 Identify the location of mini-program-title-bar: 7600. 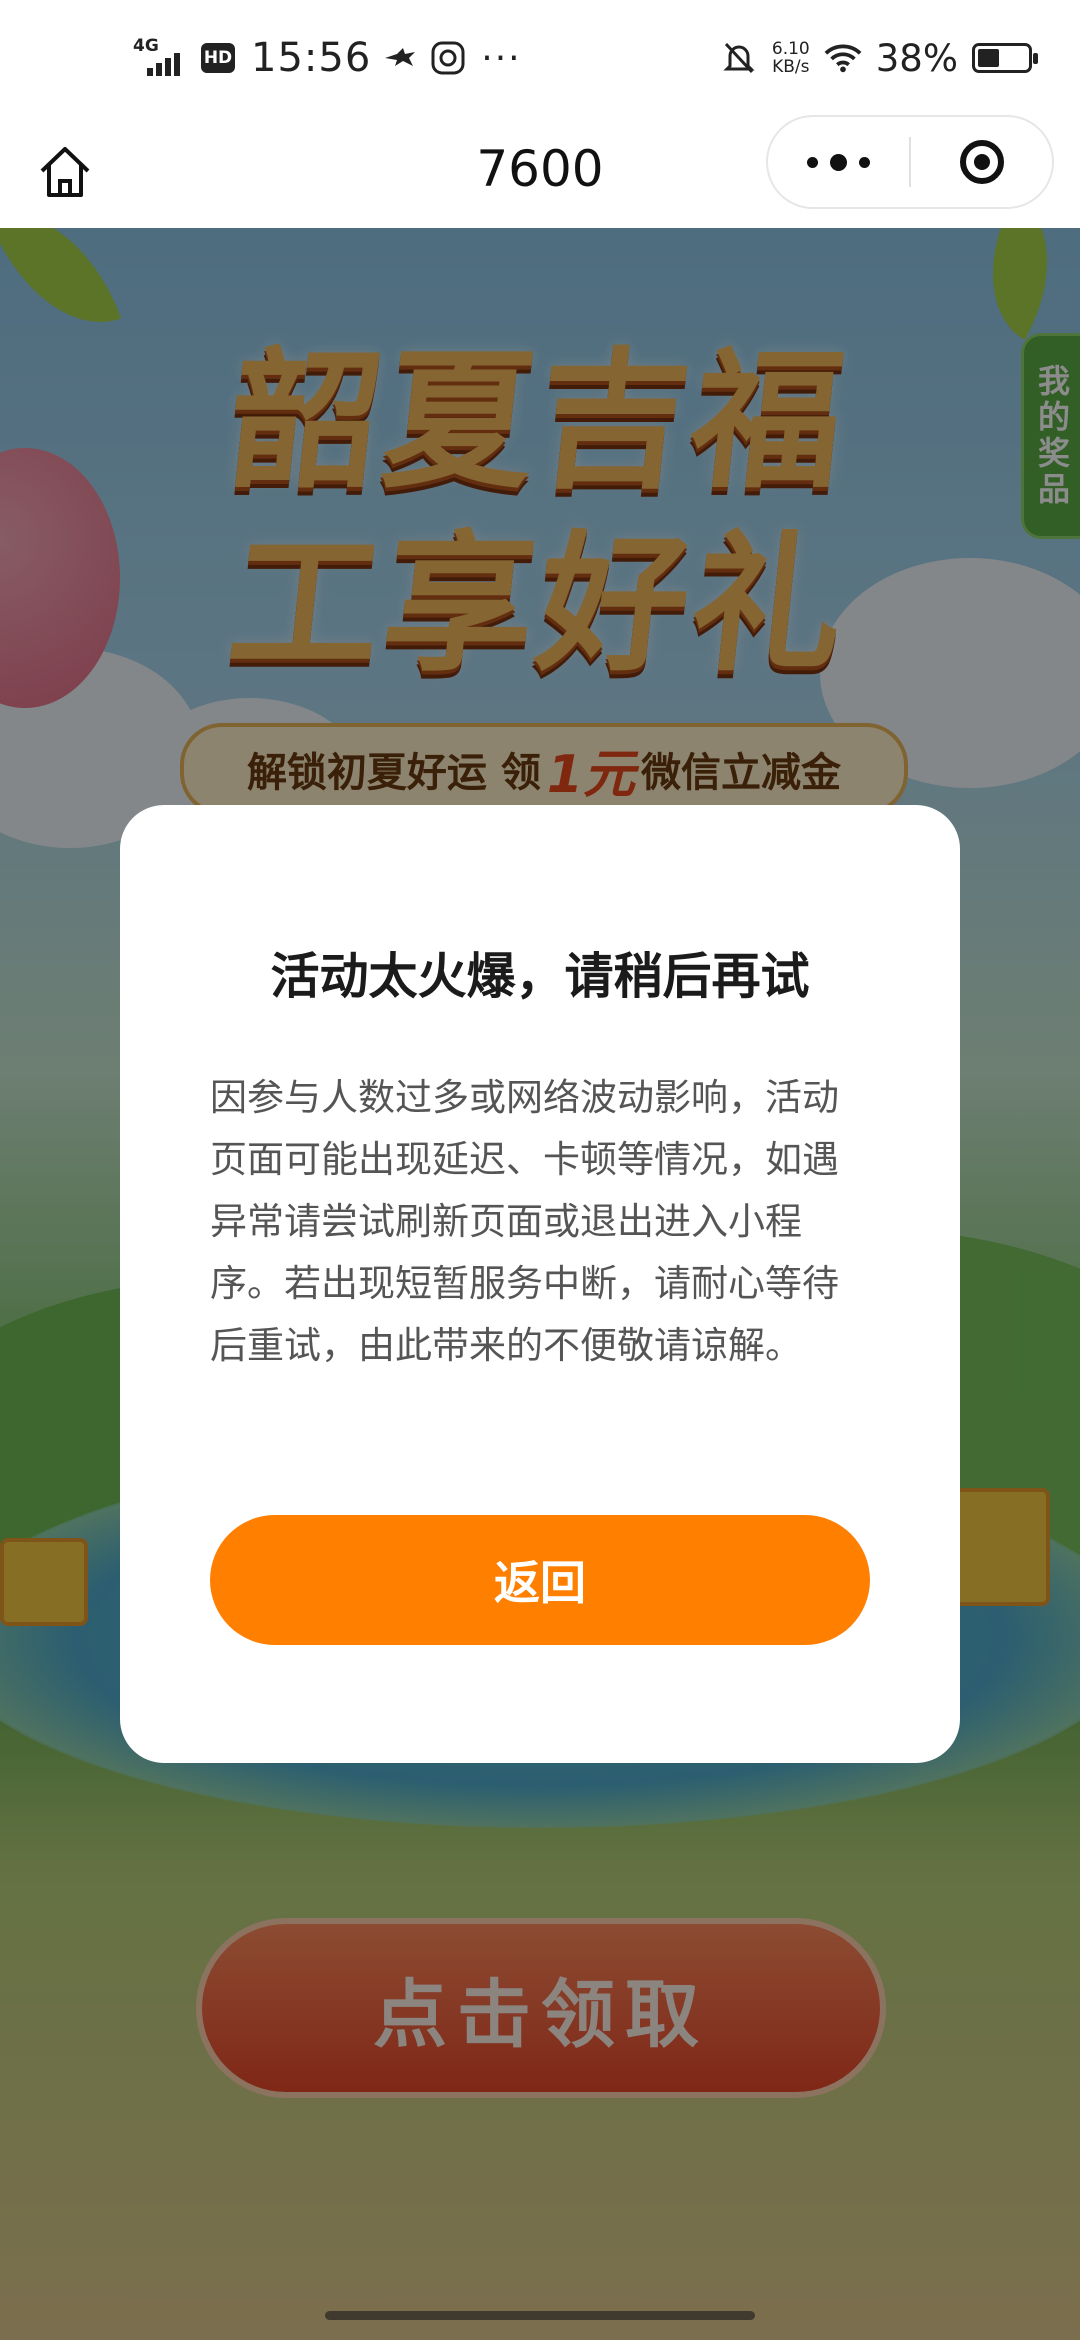
(540, 171).